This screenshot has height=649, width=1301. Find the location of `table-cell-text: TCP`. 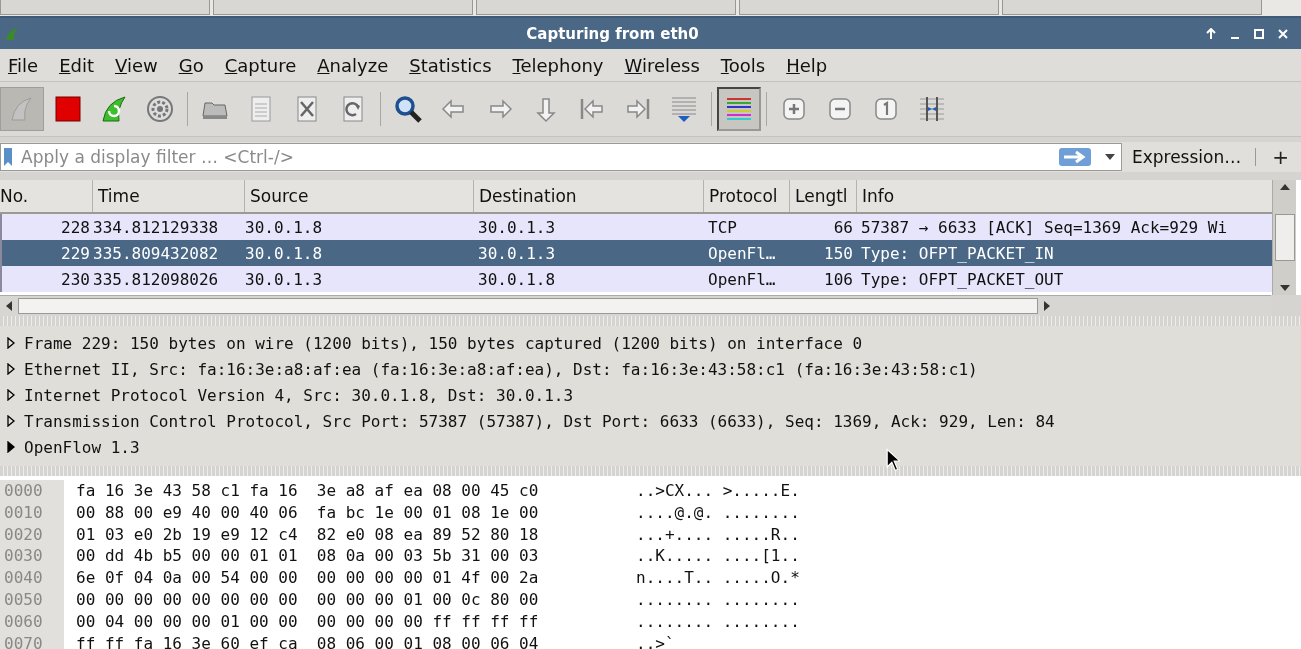

table-cell-text: TCP is located at coordinates (722, 227).